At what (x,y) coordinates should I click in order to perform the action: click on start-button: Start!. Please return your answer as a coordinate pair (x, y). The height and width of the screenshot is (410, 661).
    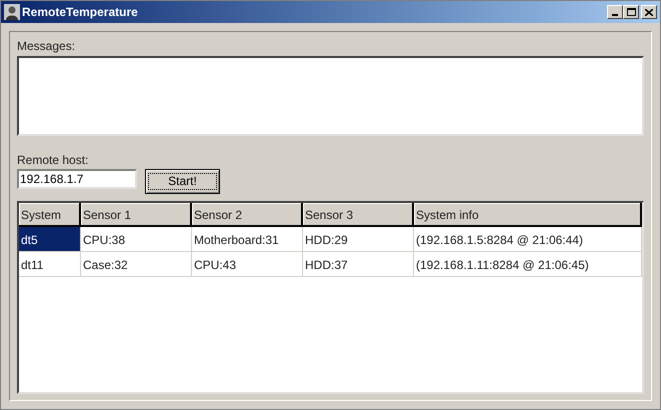
    Looking at the image, I should click on (182, 181).